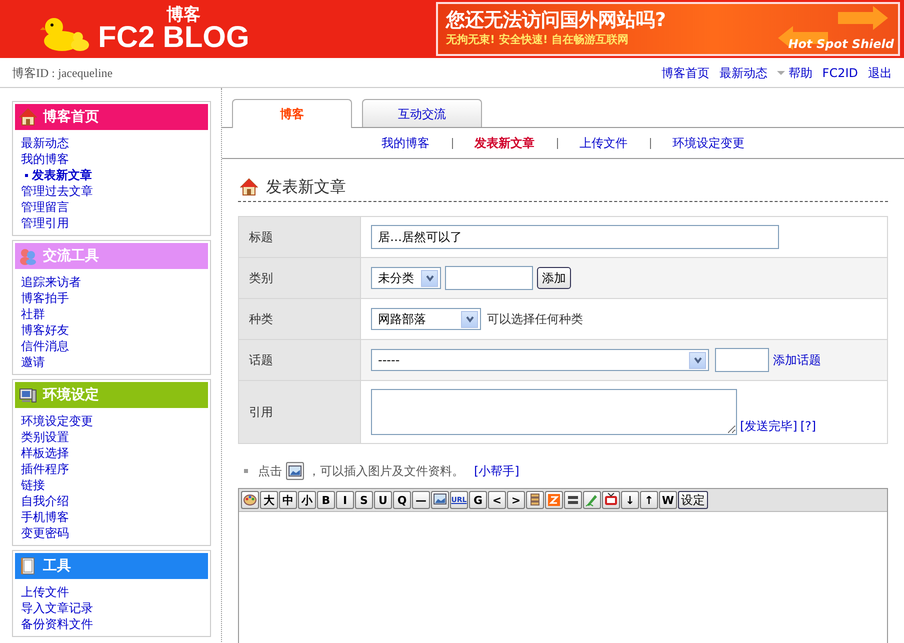 The width and height of the screenshot is (904, 643). What do you see at coordinates (537, 40) in the screenshot?
I see `ad-subline: 无拘无束! 安全快速! 自在畅游互联网` at bounding box center [537, 40].